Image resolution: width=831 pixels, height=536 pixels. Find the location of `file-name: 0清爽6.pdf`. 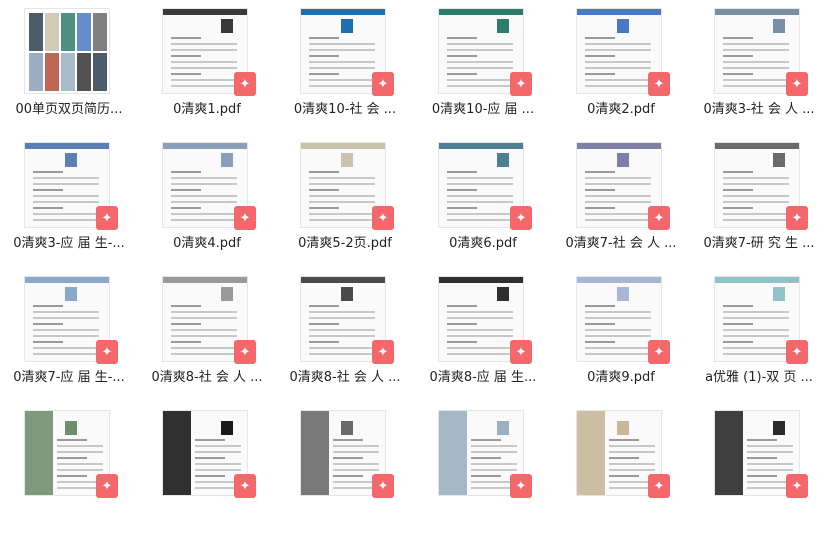

file-name: 0清爽6.pdf is located at coordinates (483, 241).